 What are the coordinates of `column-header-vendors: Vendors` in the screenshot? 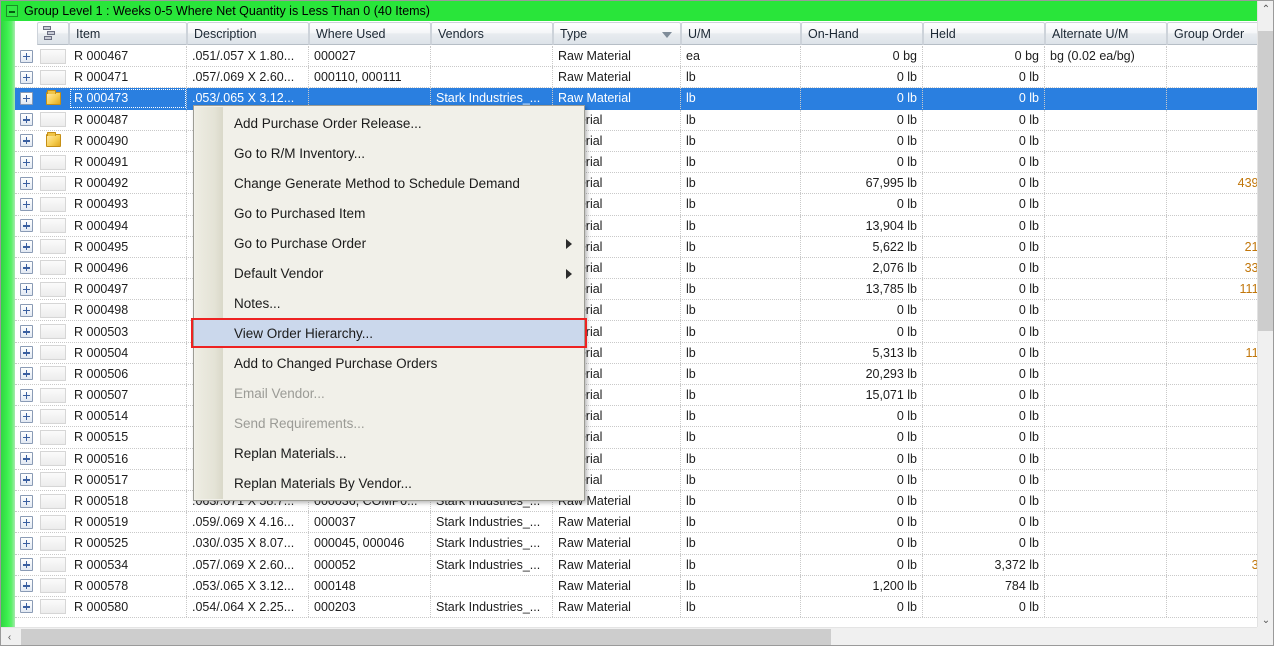 It's located at (492, 33).